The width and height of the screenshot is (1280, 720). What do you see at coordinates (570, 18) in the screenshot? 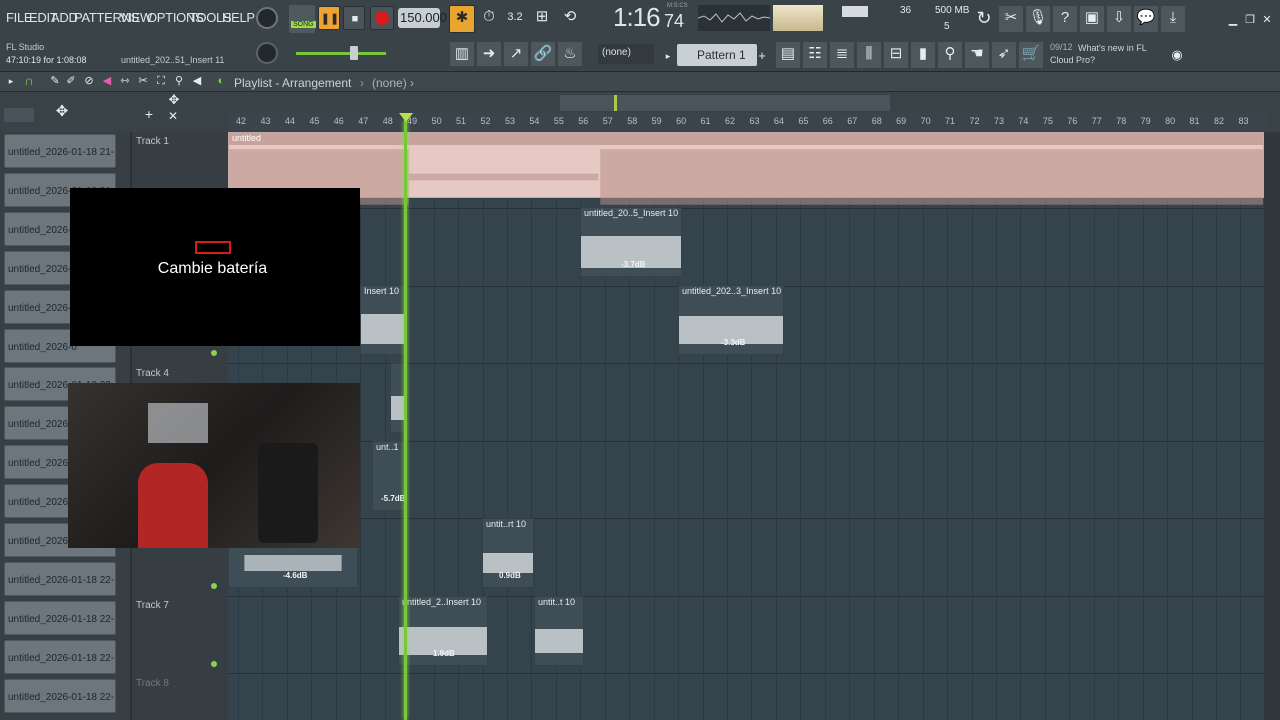
I see `loop-record-icon: ⟲` at bounding box center [570, 18].